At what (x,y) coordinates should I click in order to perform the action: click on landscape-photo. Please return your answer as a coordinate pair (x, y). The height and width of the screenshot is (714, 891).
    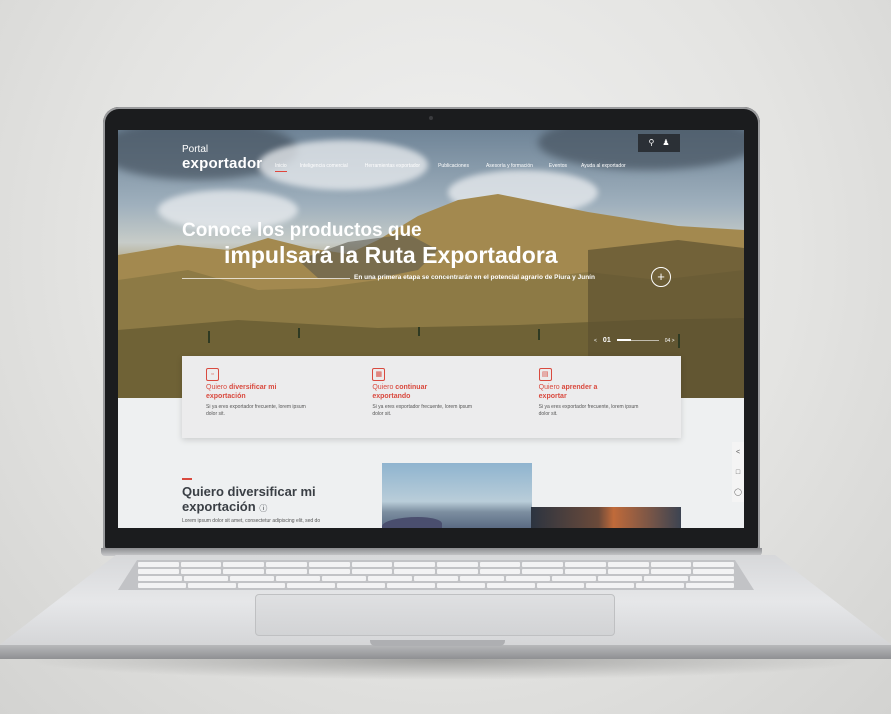
    Looking at the image, I should click on (457, 495).